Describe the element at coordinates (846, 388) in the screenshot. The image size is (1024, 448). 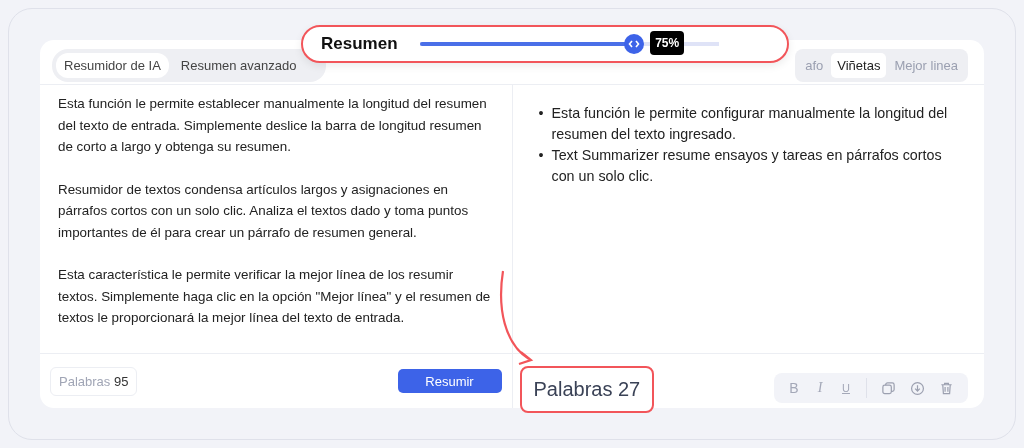
I see `underline-button: U` at that location.